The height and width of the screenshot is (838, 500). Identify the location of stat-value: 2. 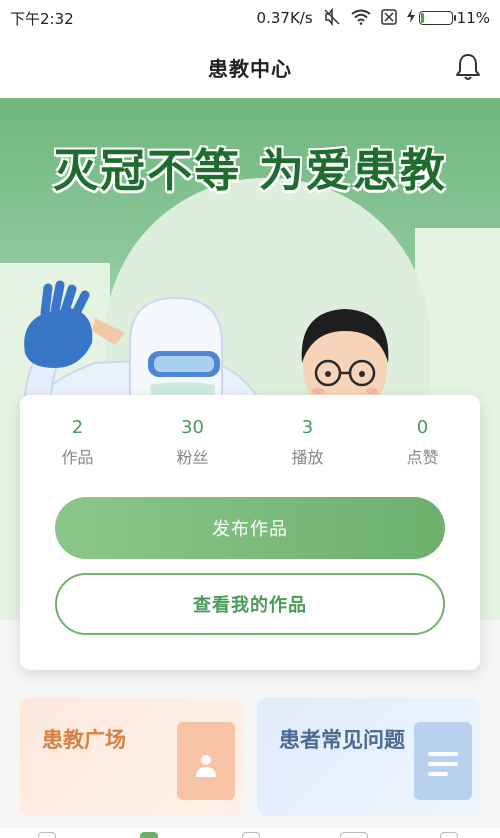
(77, 427).